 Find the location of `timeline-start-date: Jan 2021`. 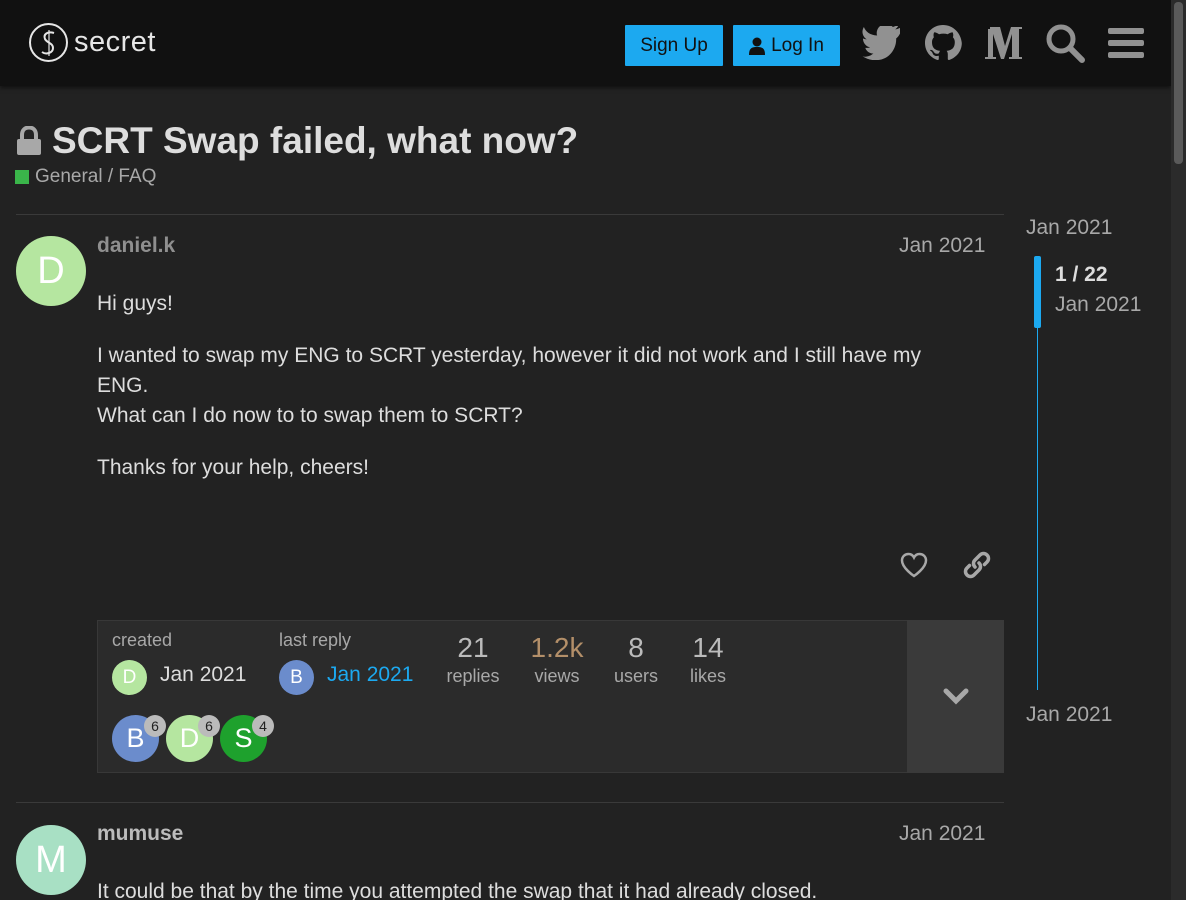

timeline-start-date: Jan 2021 is located at coordinates (1069, 228).